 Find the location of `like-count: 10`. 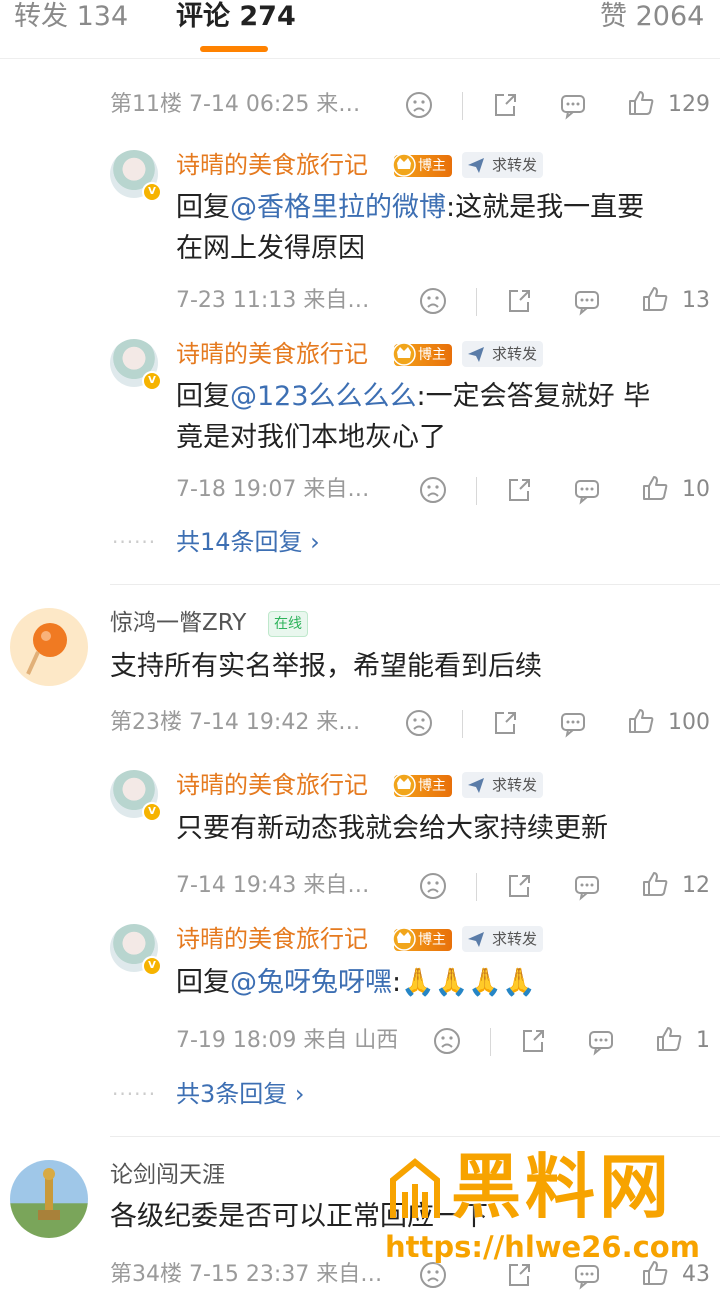

like-count: 10 is located at coordinates (696, 489).